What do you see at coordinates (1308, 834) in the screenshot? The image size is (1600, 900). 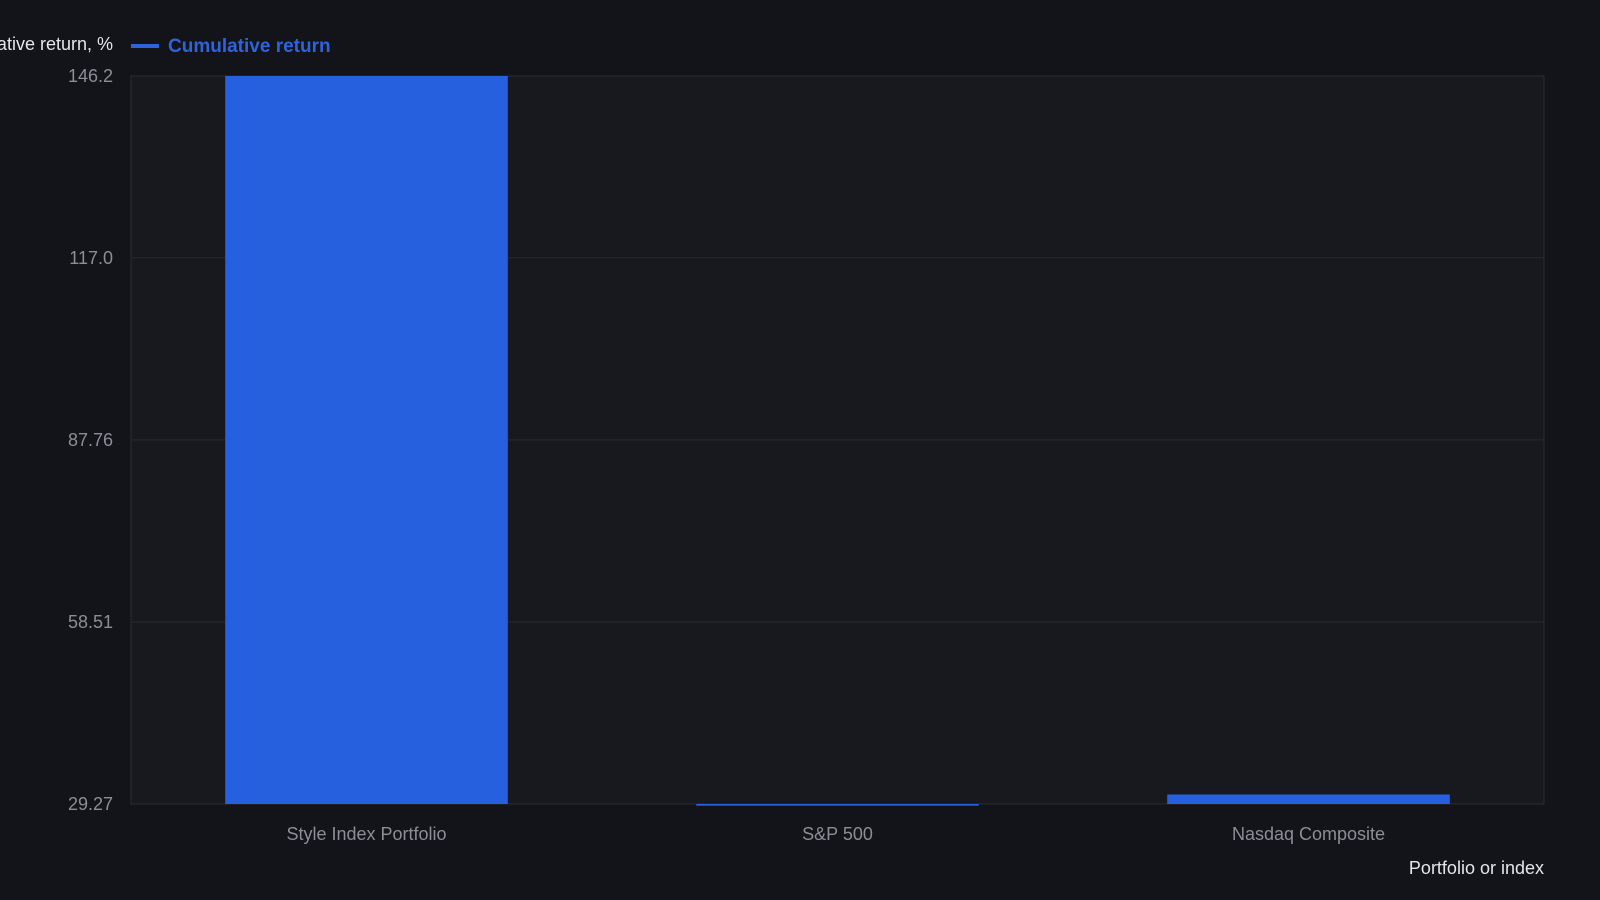 I see `x-tick-label: Nasdaq Composite` at bounding box center [1308, 834].